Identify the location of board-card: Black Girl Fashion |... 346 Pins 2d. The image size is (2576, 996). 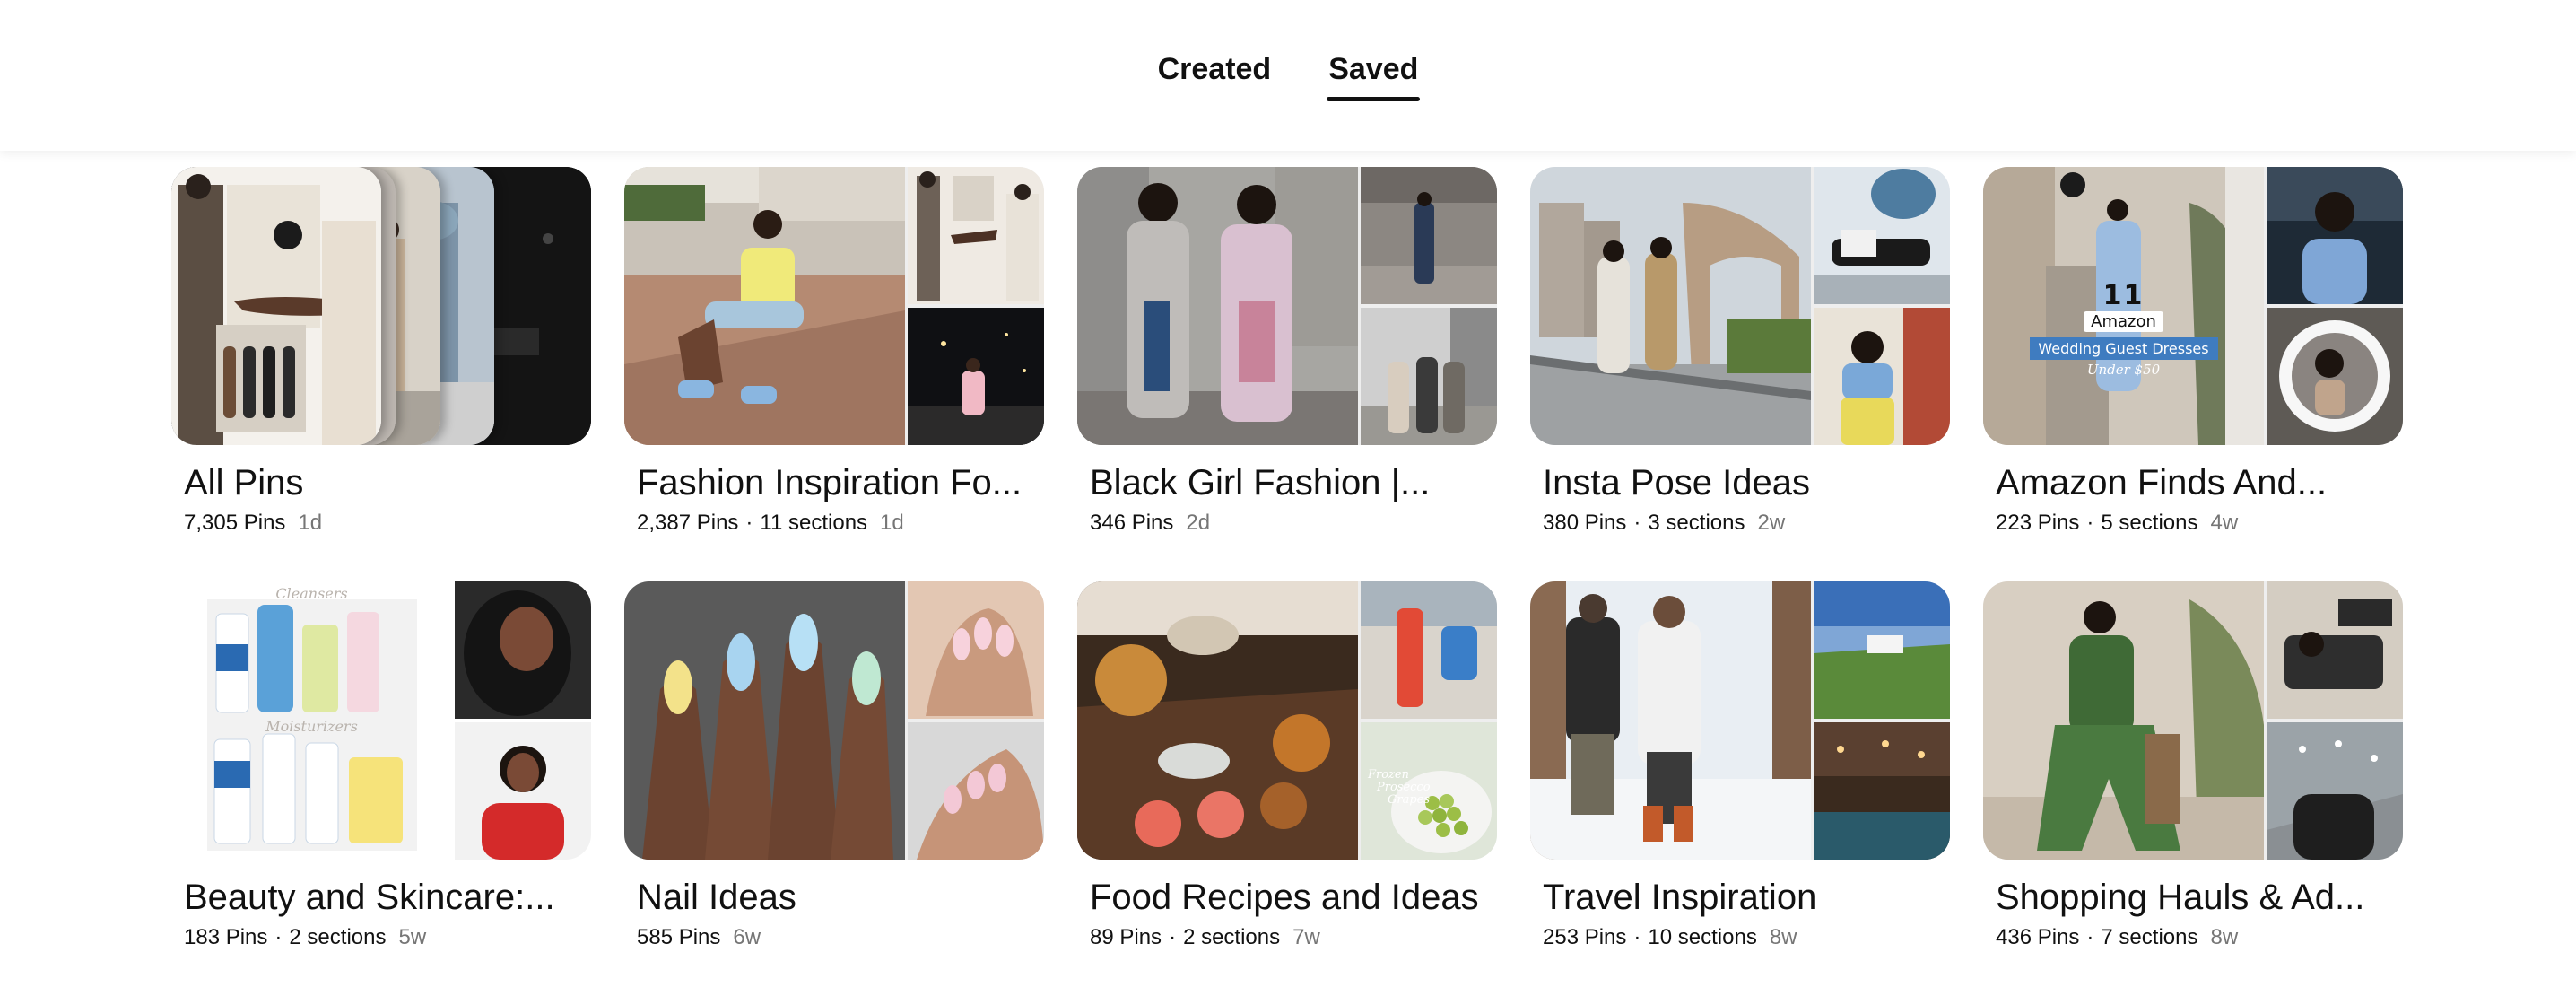
(1287, 374).